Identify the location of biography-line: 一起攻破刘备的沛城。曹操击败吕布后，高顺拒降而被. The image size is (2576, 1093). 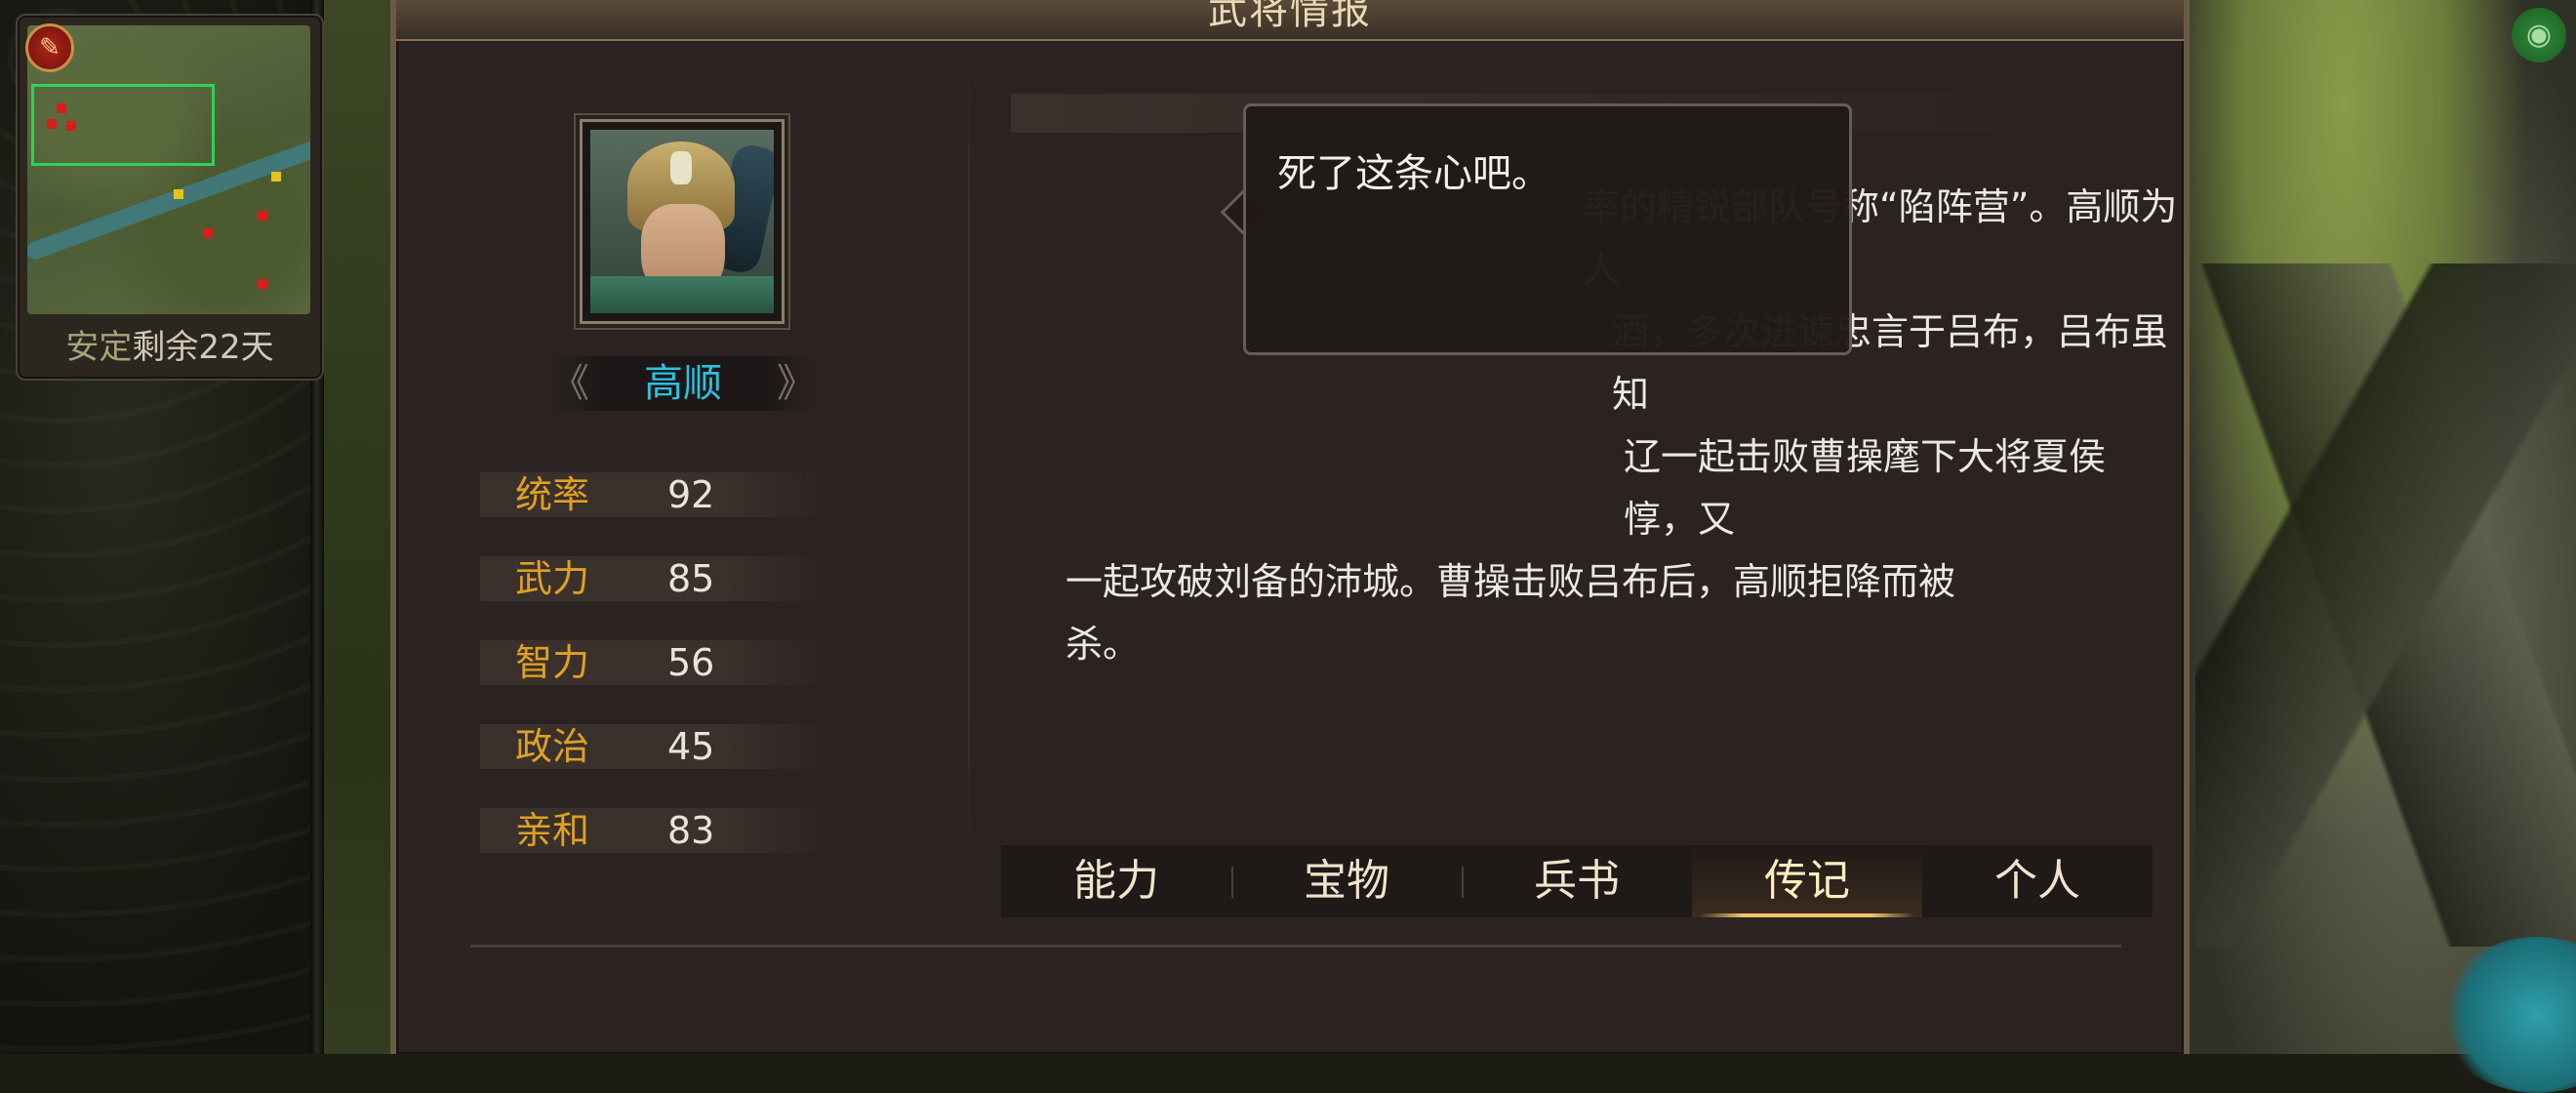
(1511, 581).